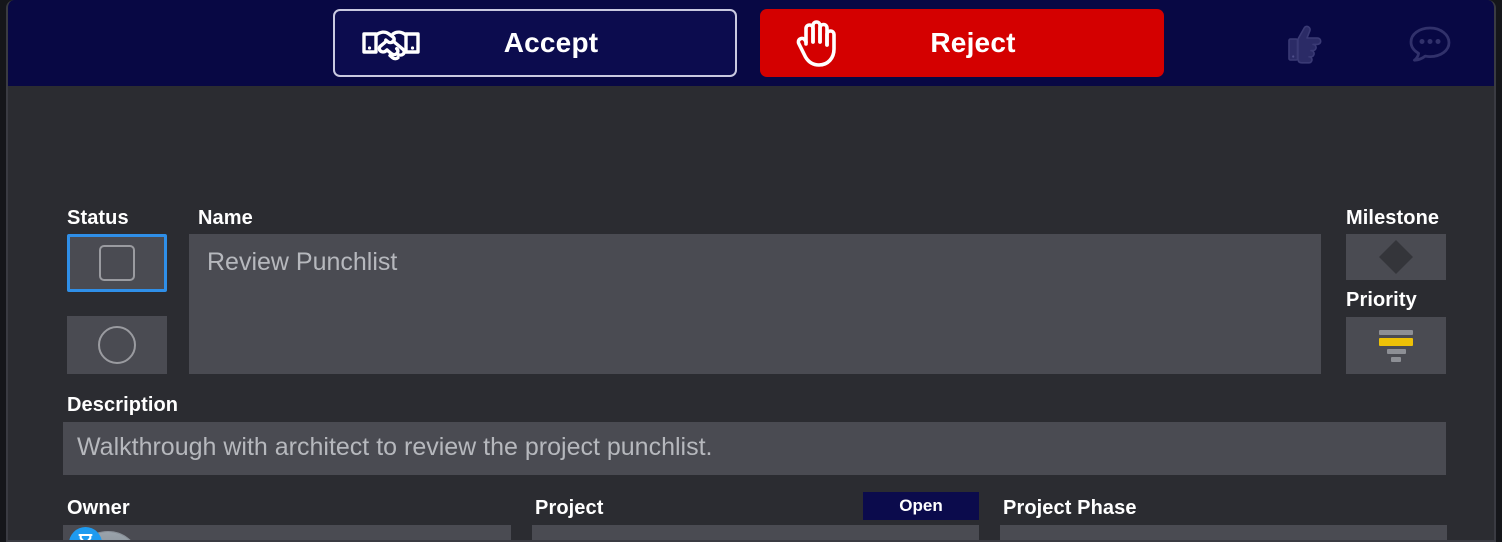 The width and height of the screenshot is (1502, 542). I want to click on status-option-circle, so click(117, 345).